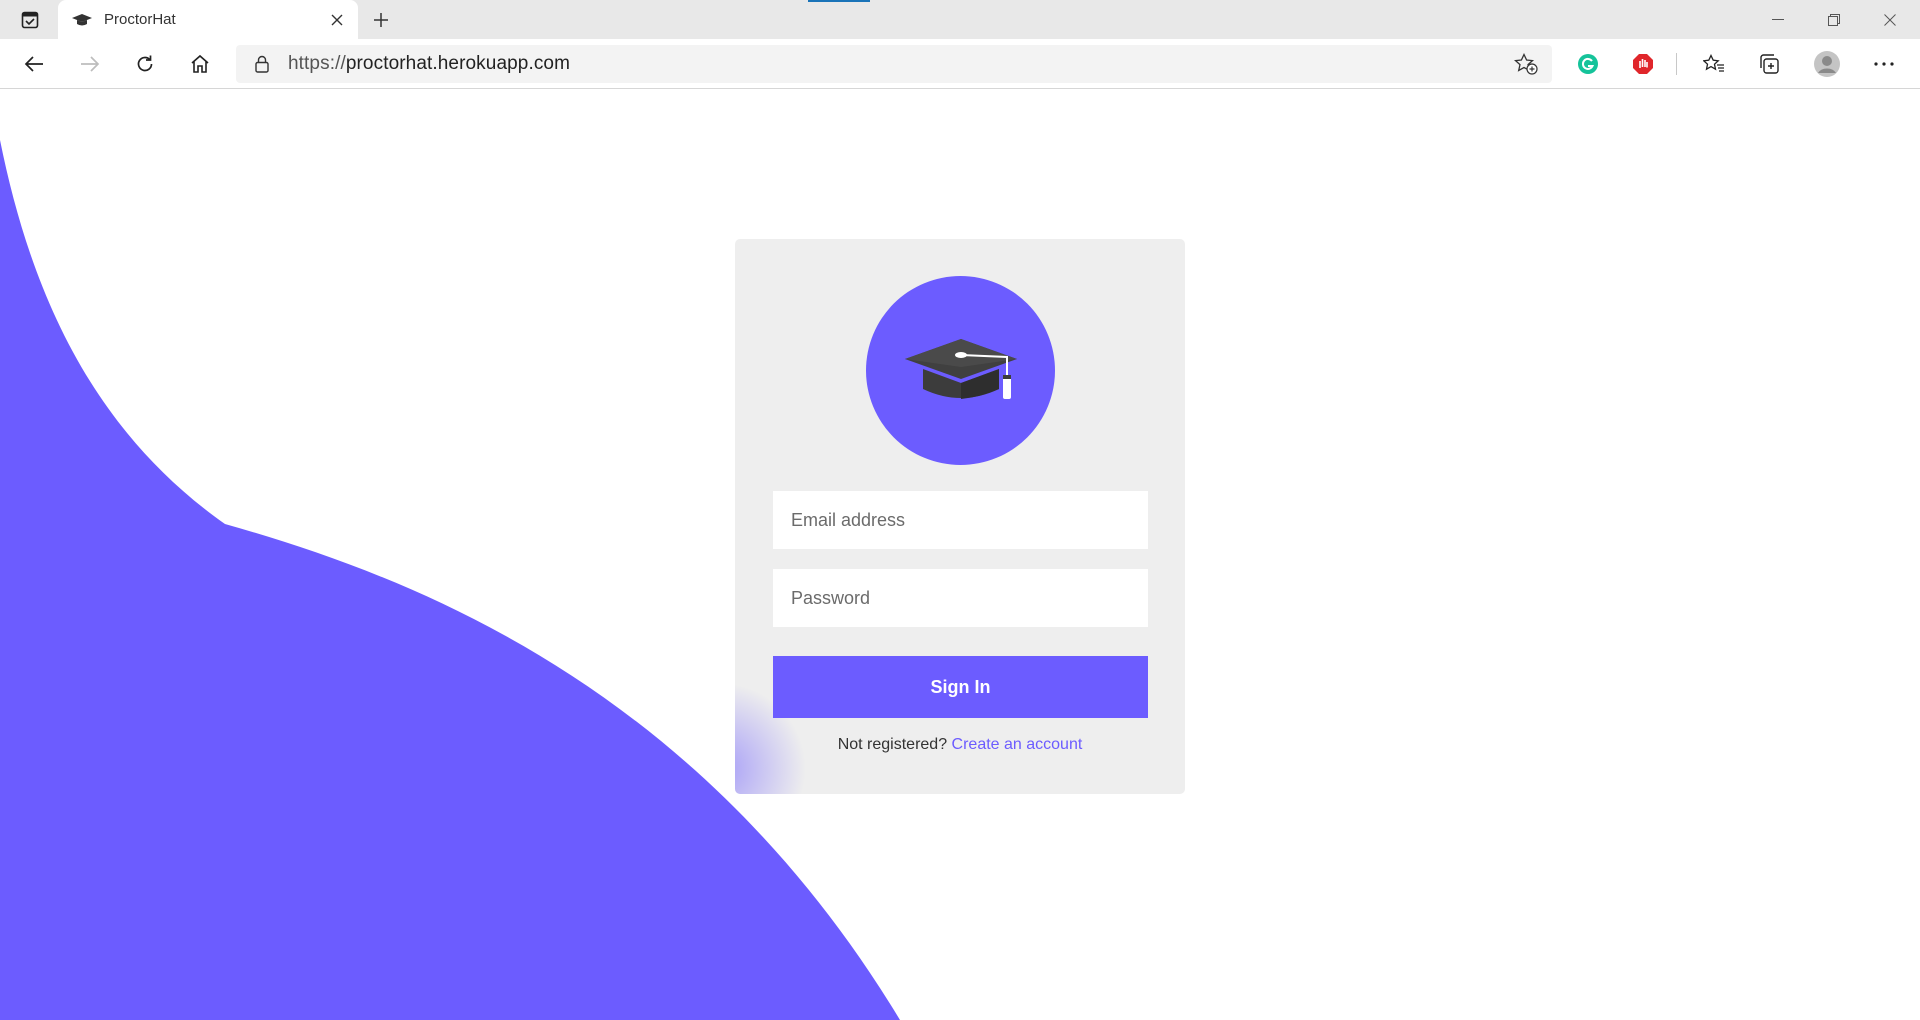 This screenshot has height=1020, width=1920. What do you see at coordinates (960, 687) in the screenshot?
I see `sign-in-button: Sign In` at bounding box center [960, 687].